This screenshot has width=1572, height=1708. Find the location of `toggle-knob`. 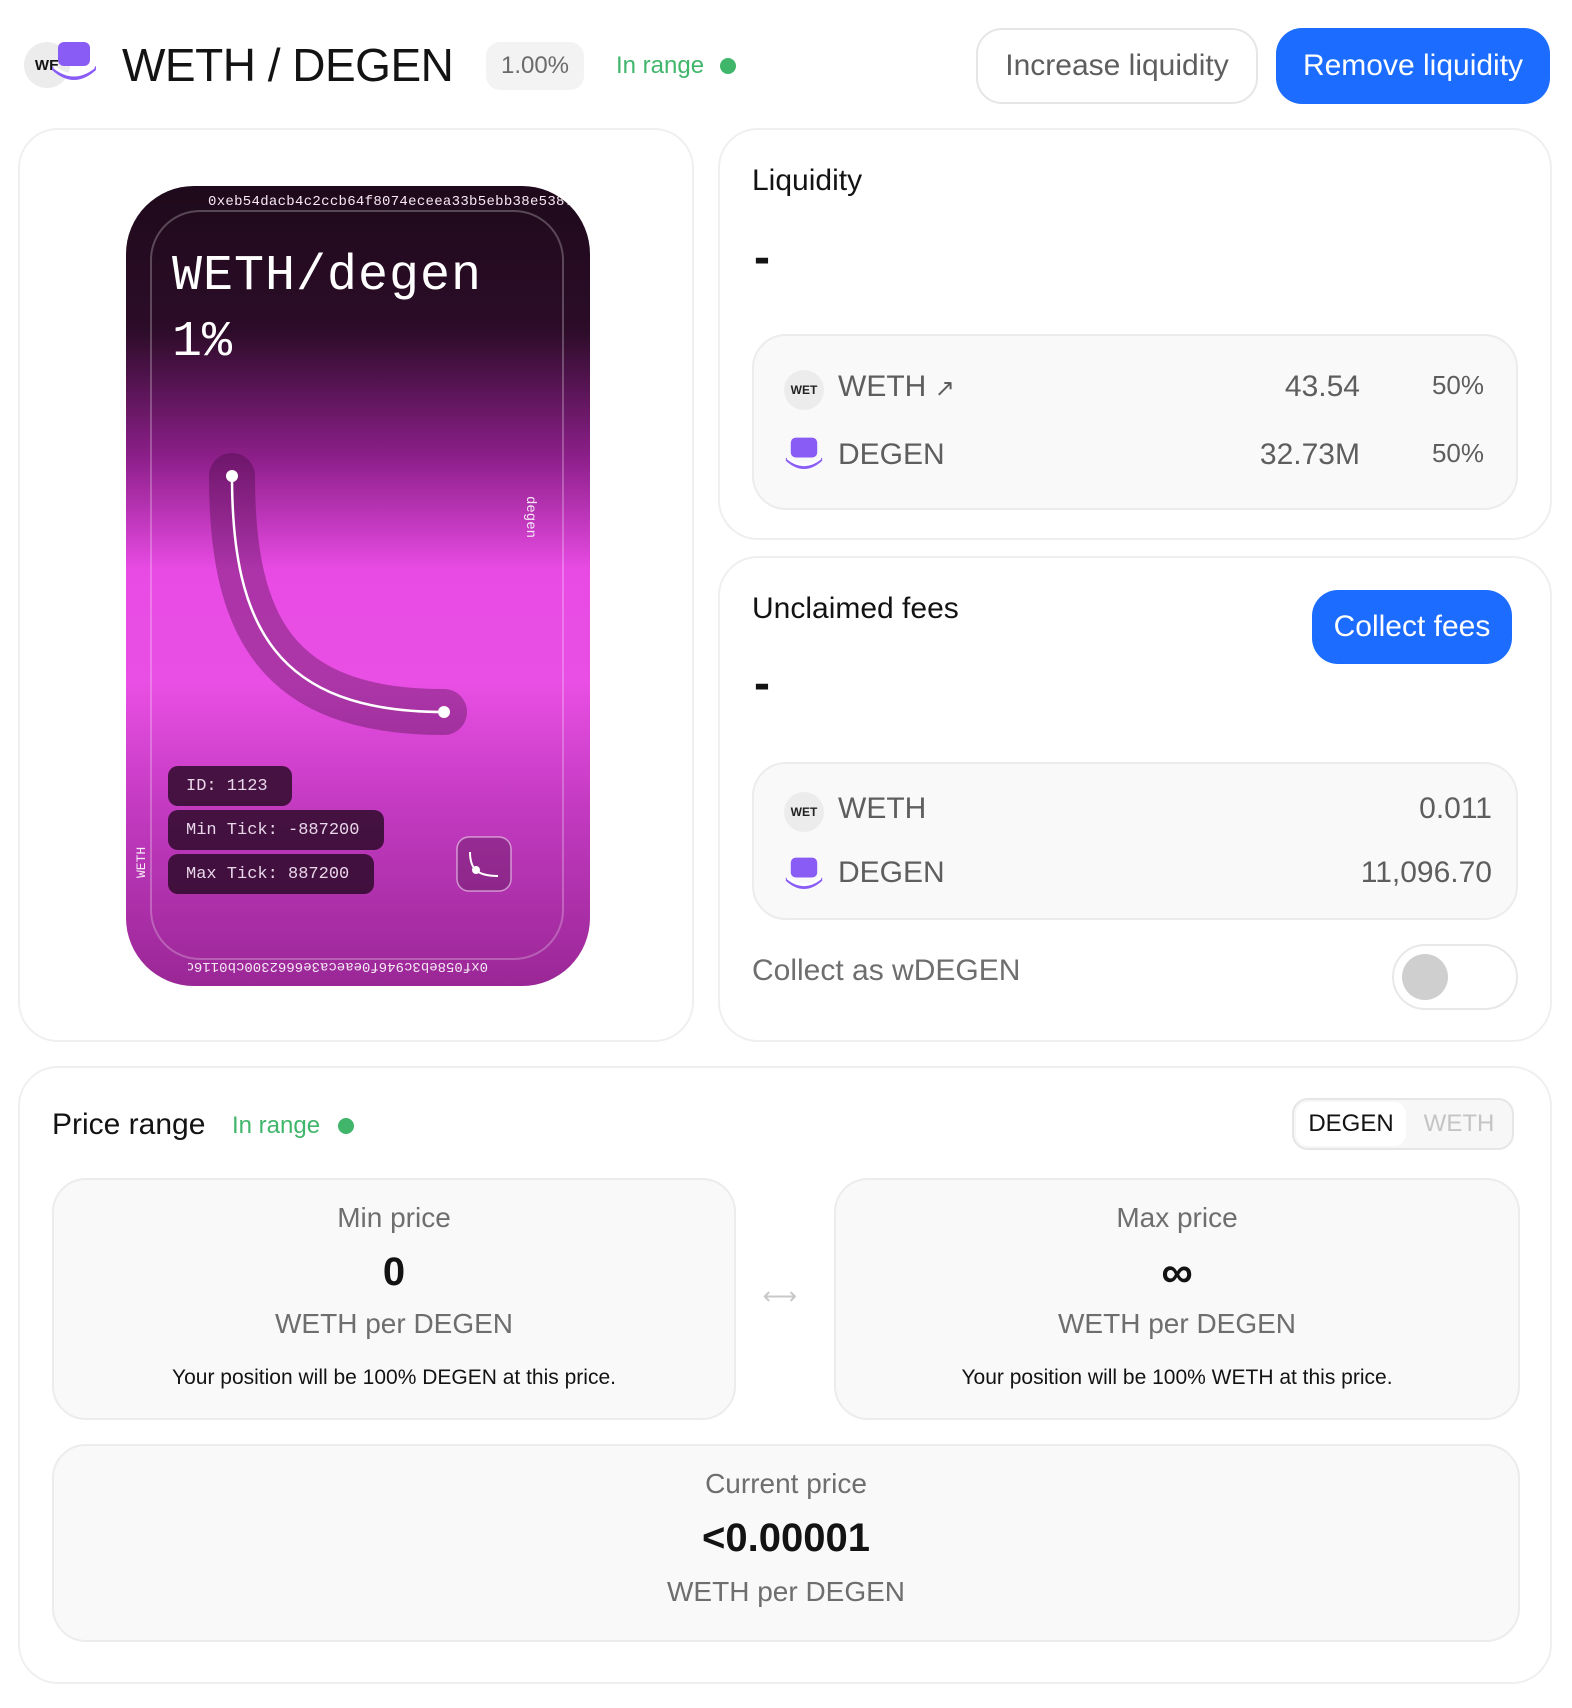

toggle-knob is located at coordinates (1425, 977).